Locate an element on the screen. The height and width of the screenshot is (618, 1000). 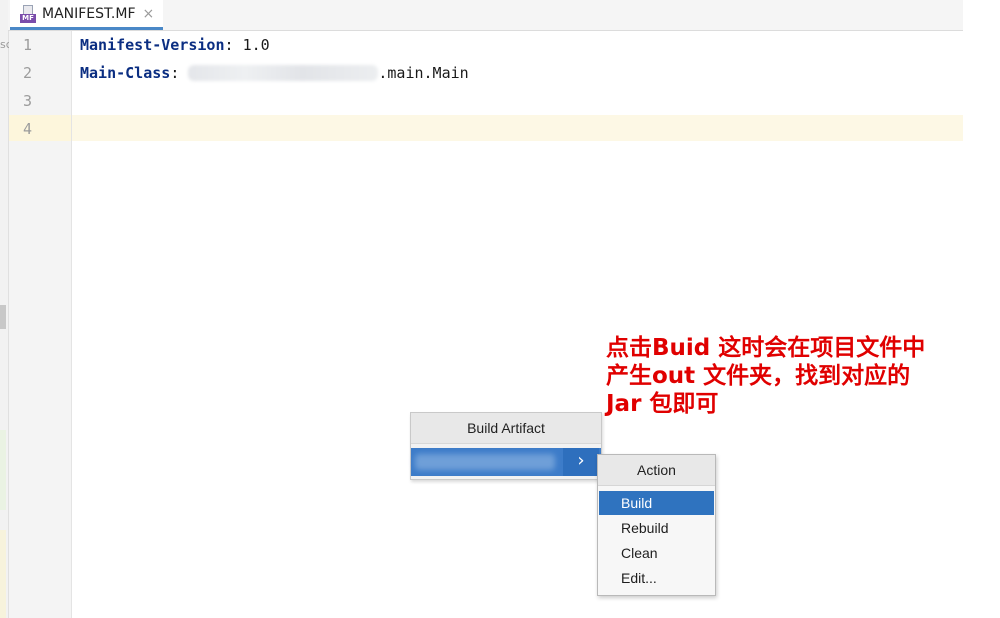
build-artifact-popup: Build Artifact › is located at coordinates (506, 446).